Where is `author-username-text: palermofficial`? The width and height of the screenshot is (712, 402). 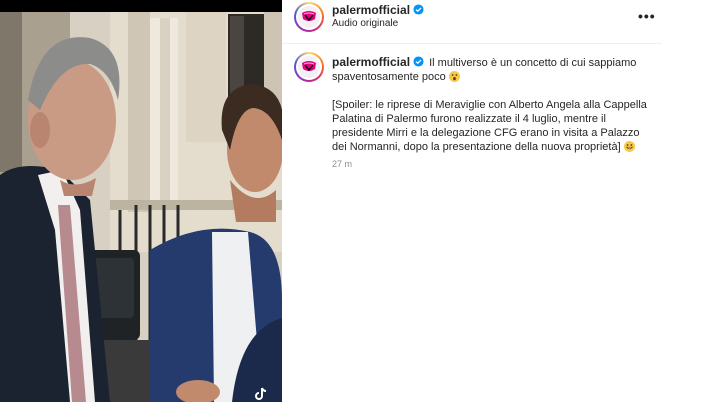
author-username-text: palermofficial is located at coordinates (371, 10).